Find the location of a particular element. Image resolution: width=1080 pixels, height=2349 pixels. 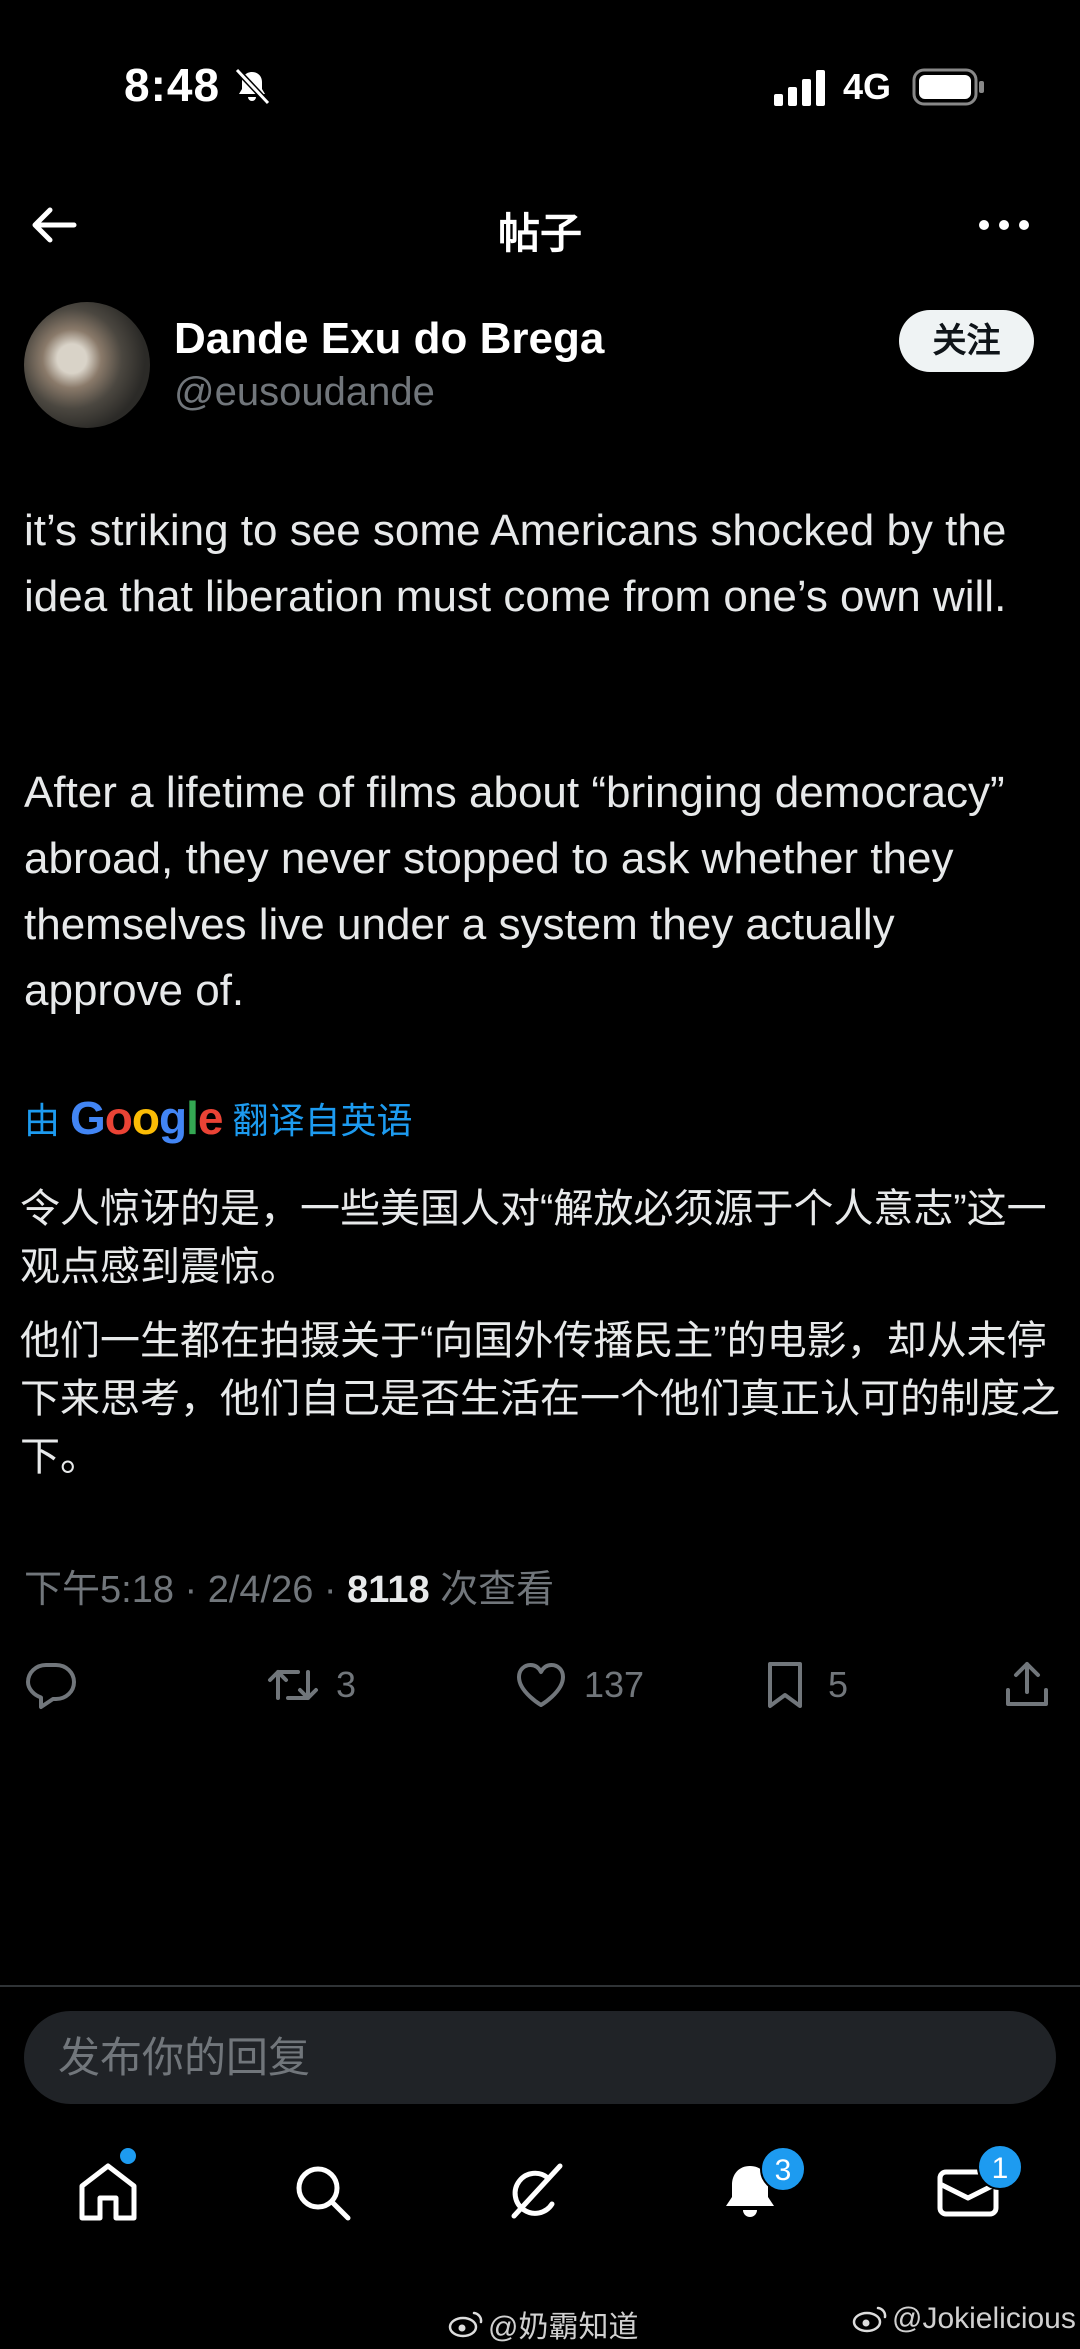

translation-suffix: 翻译自英语 is located at coordinates (322, 1120).